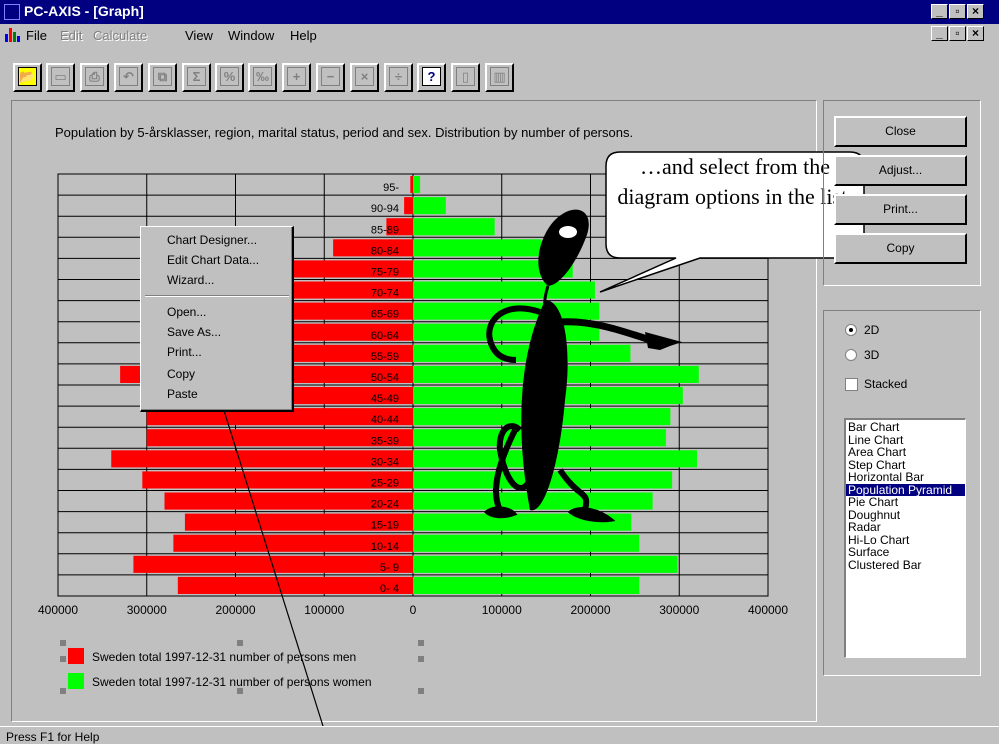  What do you see at coordinates (886, 384) in the screenshot?
I see `stacked-label: Stacked` at bounding box center [886, 384].